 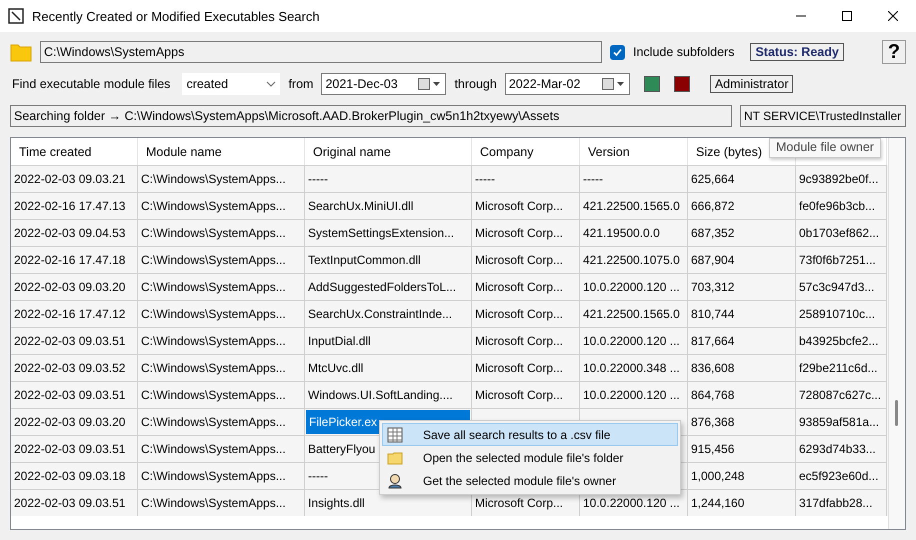 I want to click on table-cell: SearchUx.MiniUI.dll, so click(x=388, y=205).